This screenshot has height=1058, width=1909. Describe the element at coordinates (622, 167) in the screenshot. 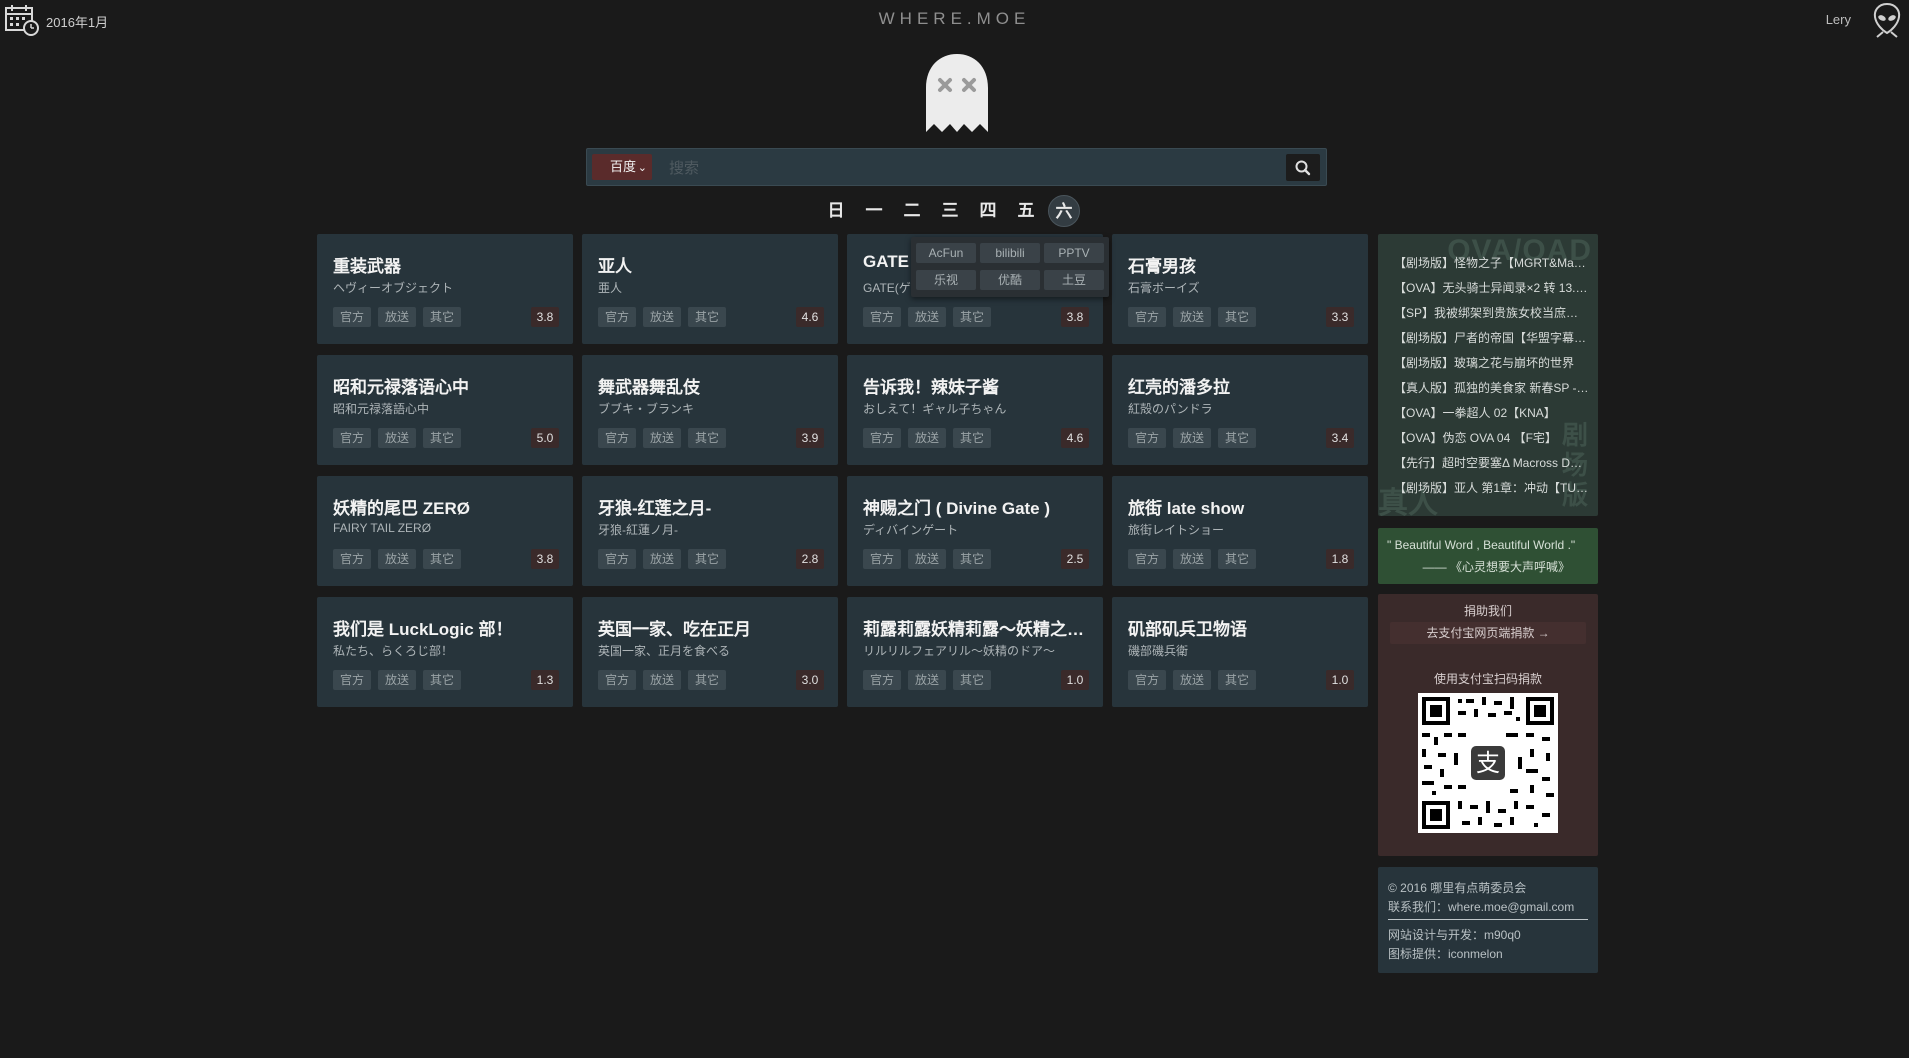

I see `search-engine-select: 百度 ⌄` at that location.